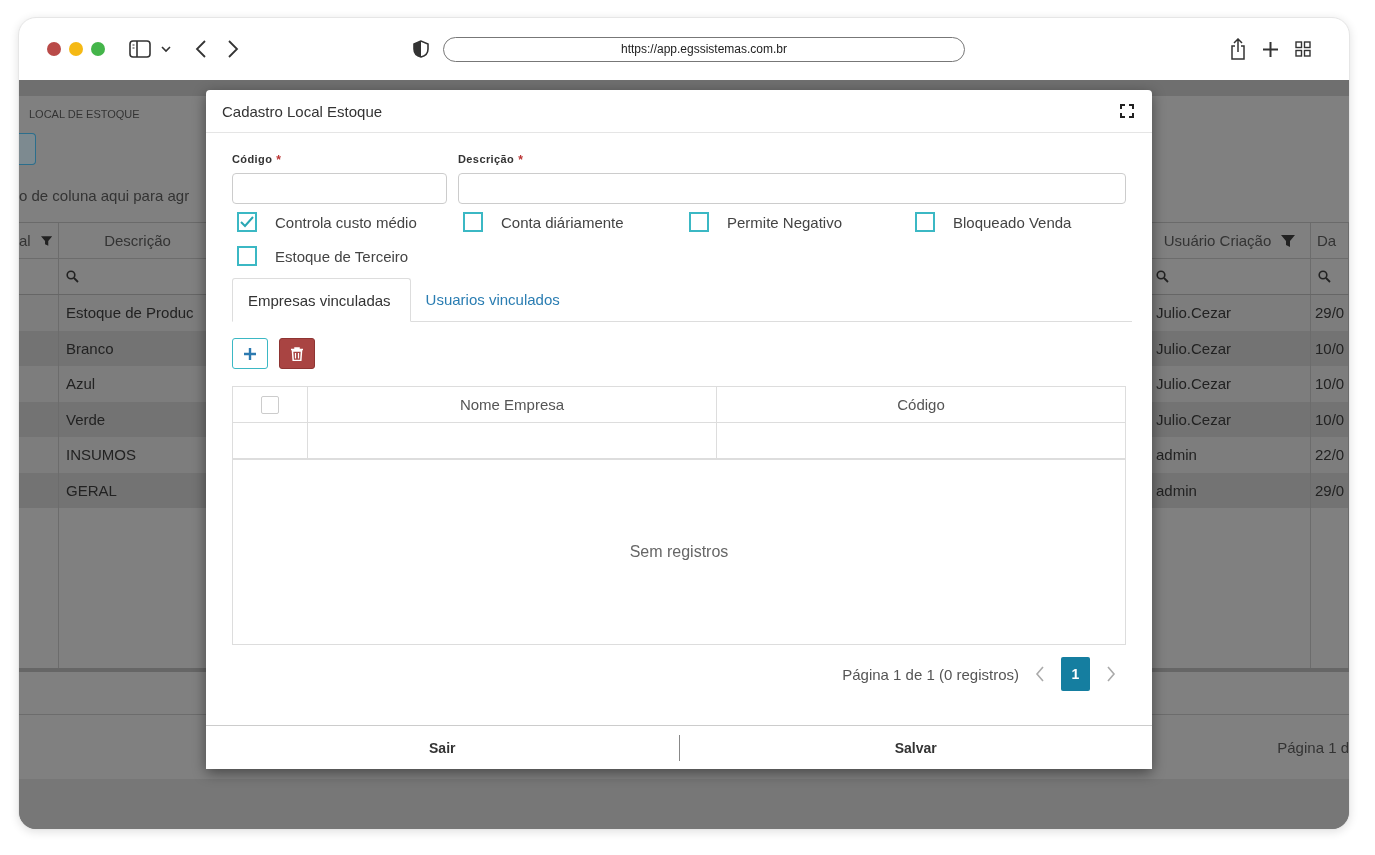 The height and width of the screenshot is (855, 1375). I want to click on previous-page-icon, so click(1040, 674).